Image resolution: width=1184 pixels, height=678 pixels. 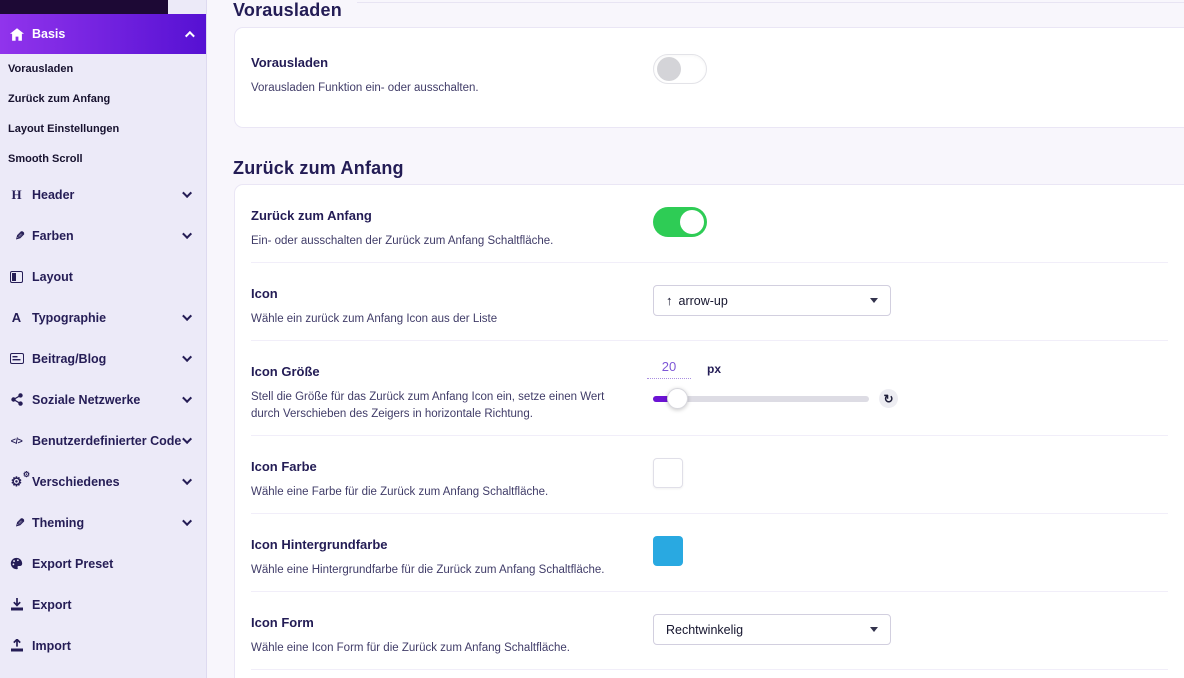 What do you see at coordinates (103, 159) in the screenshot?
I see `sidebar-subitem-smooth-scroll: Smooth Scroll` at bounding box center [103, 159].